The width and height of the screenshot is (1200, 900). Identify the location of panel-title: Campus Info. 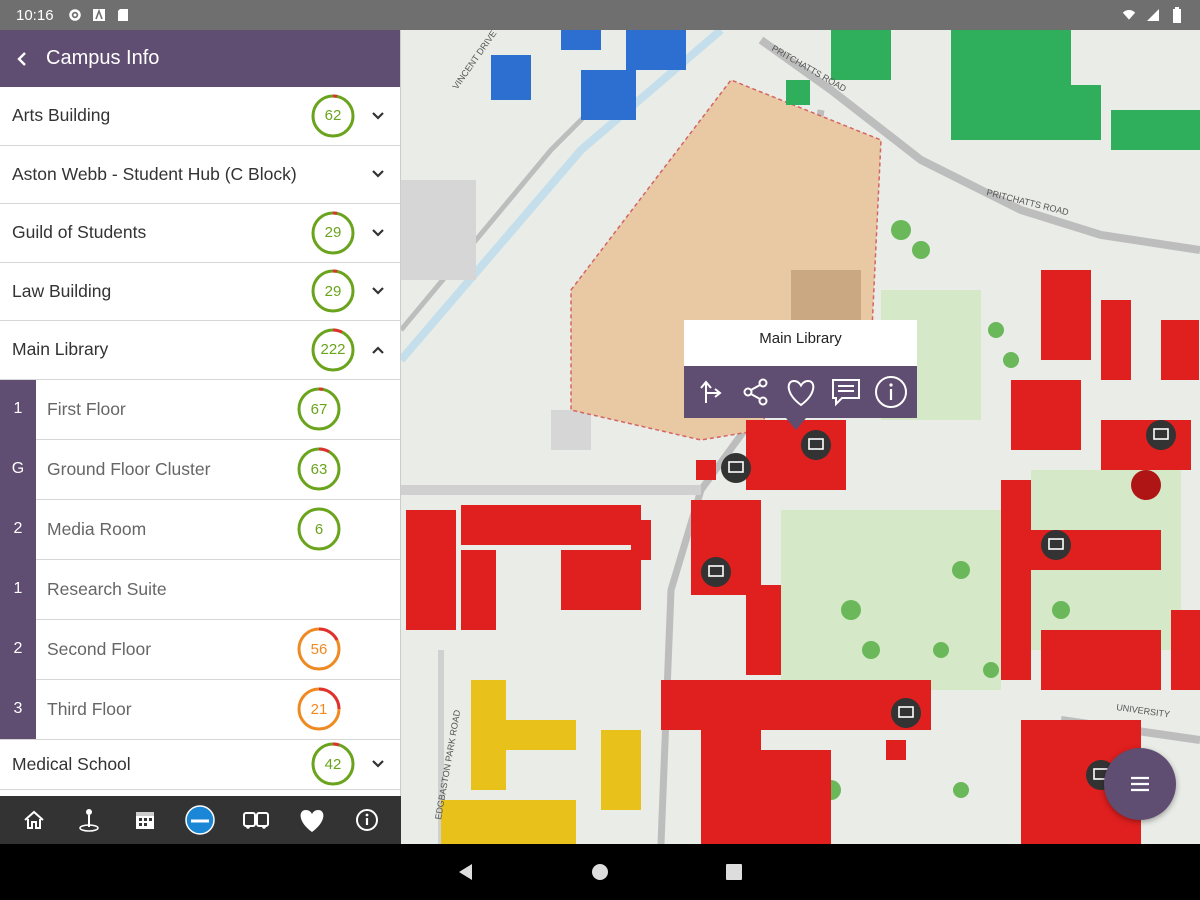
(103, 58).